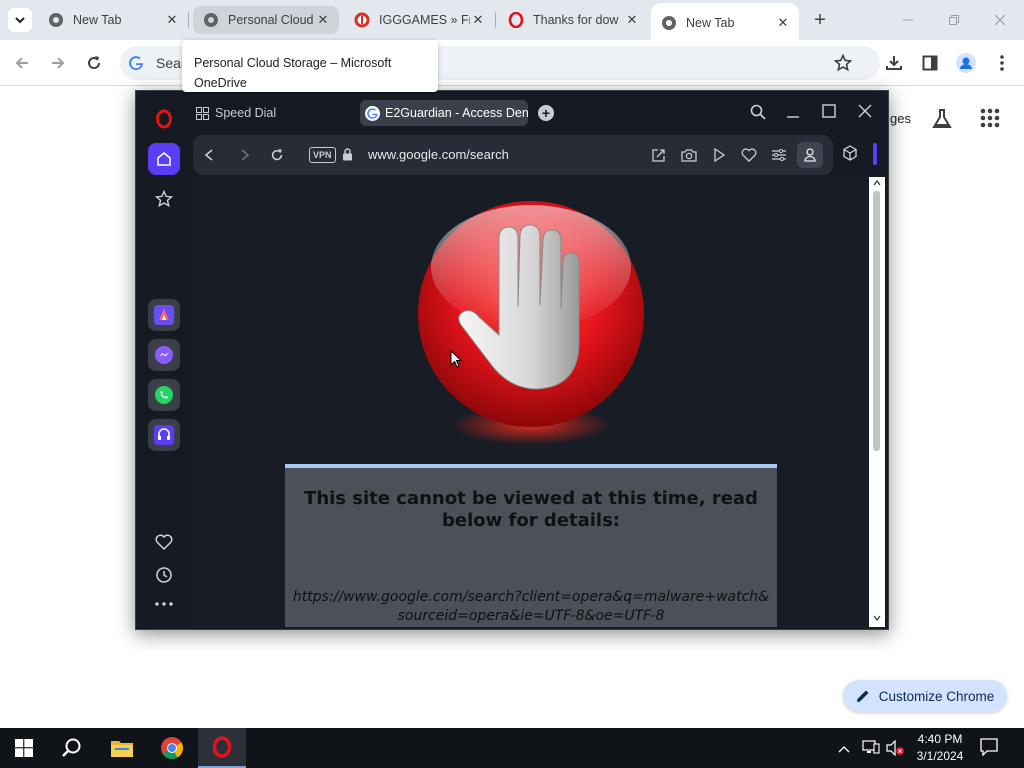  I want to click on bookmark-star-icon, so click(843, 63).